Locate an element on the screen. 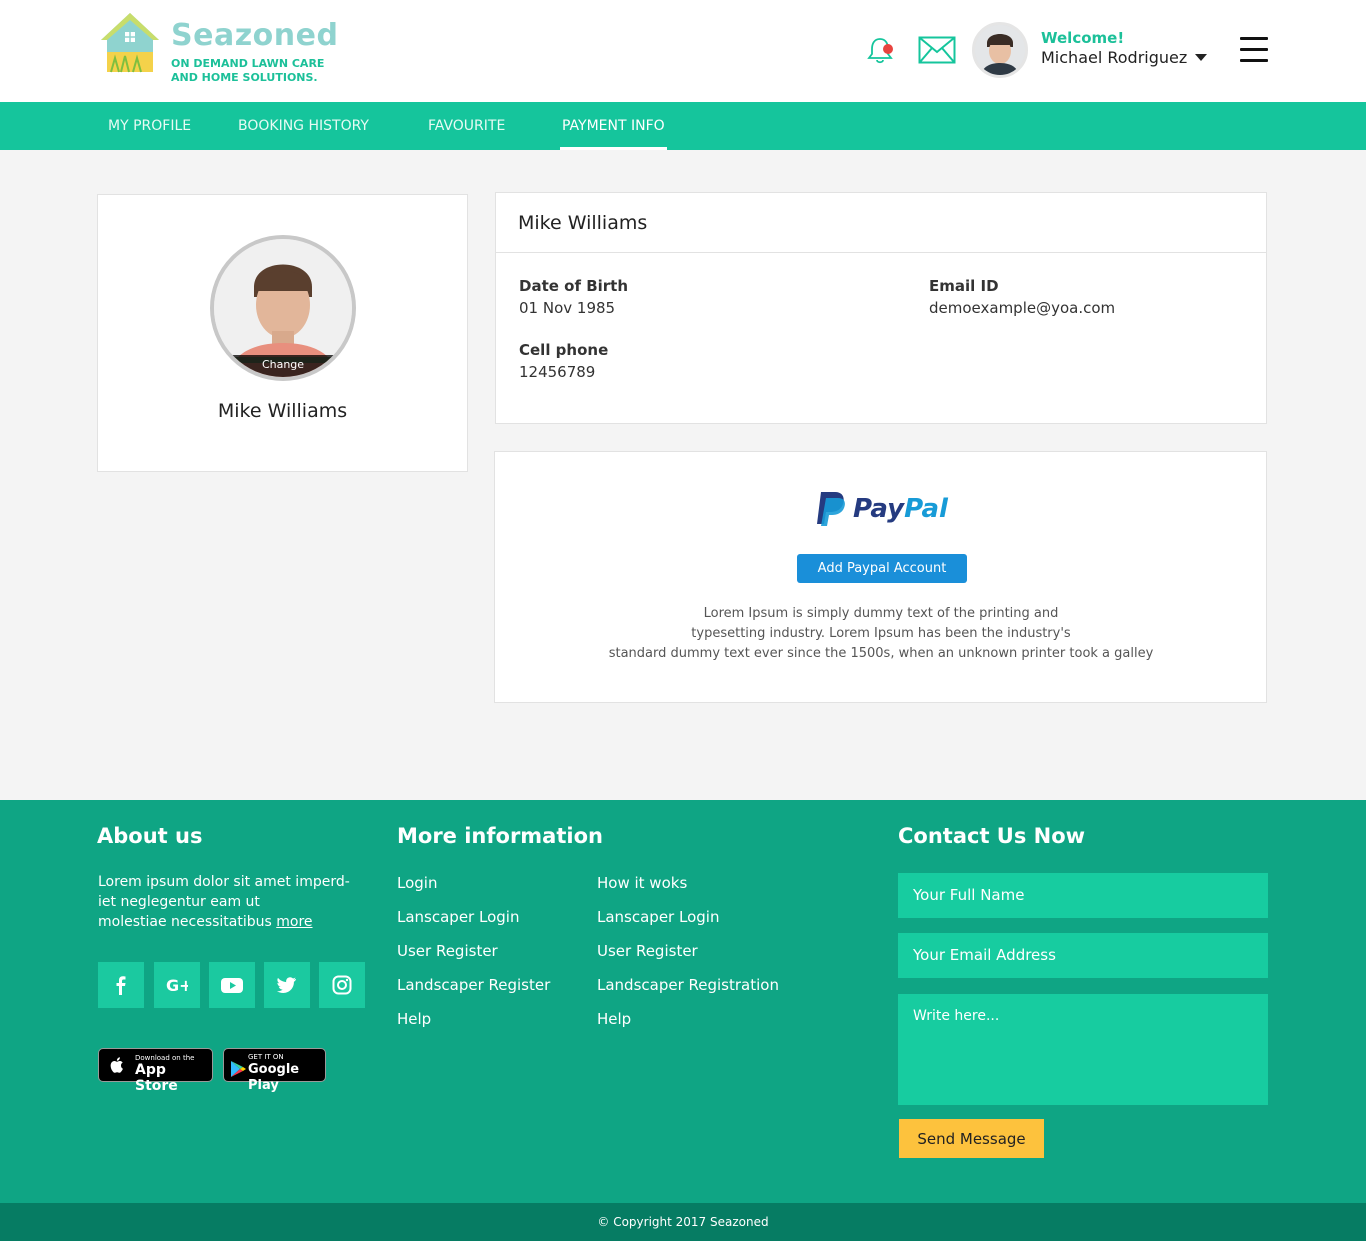 This screenshot has width=1366, height=1241. google-play-small-text: GET IT ON is located at coordinates (266, 1057).